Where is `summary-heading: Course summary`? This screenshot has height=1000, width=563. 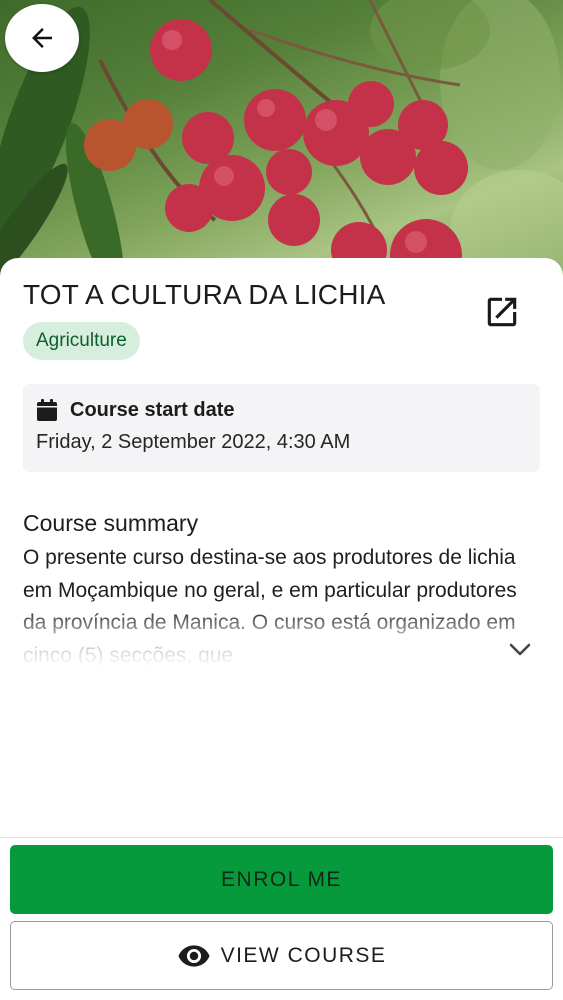
summary-heading: Course summary is located at coordinates (111, 523).